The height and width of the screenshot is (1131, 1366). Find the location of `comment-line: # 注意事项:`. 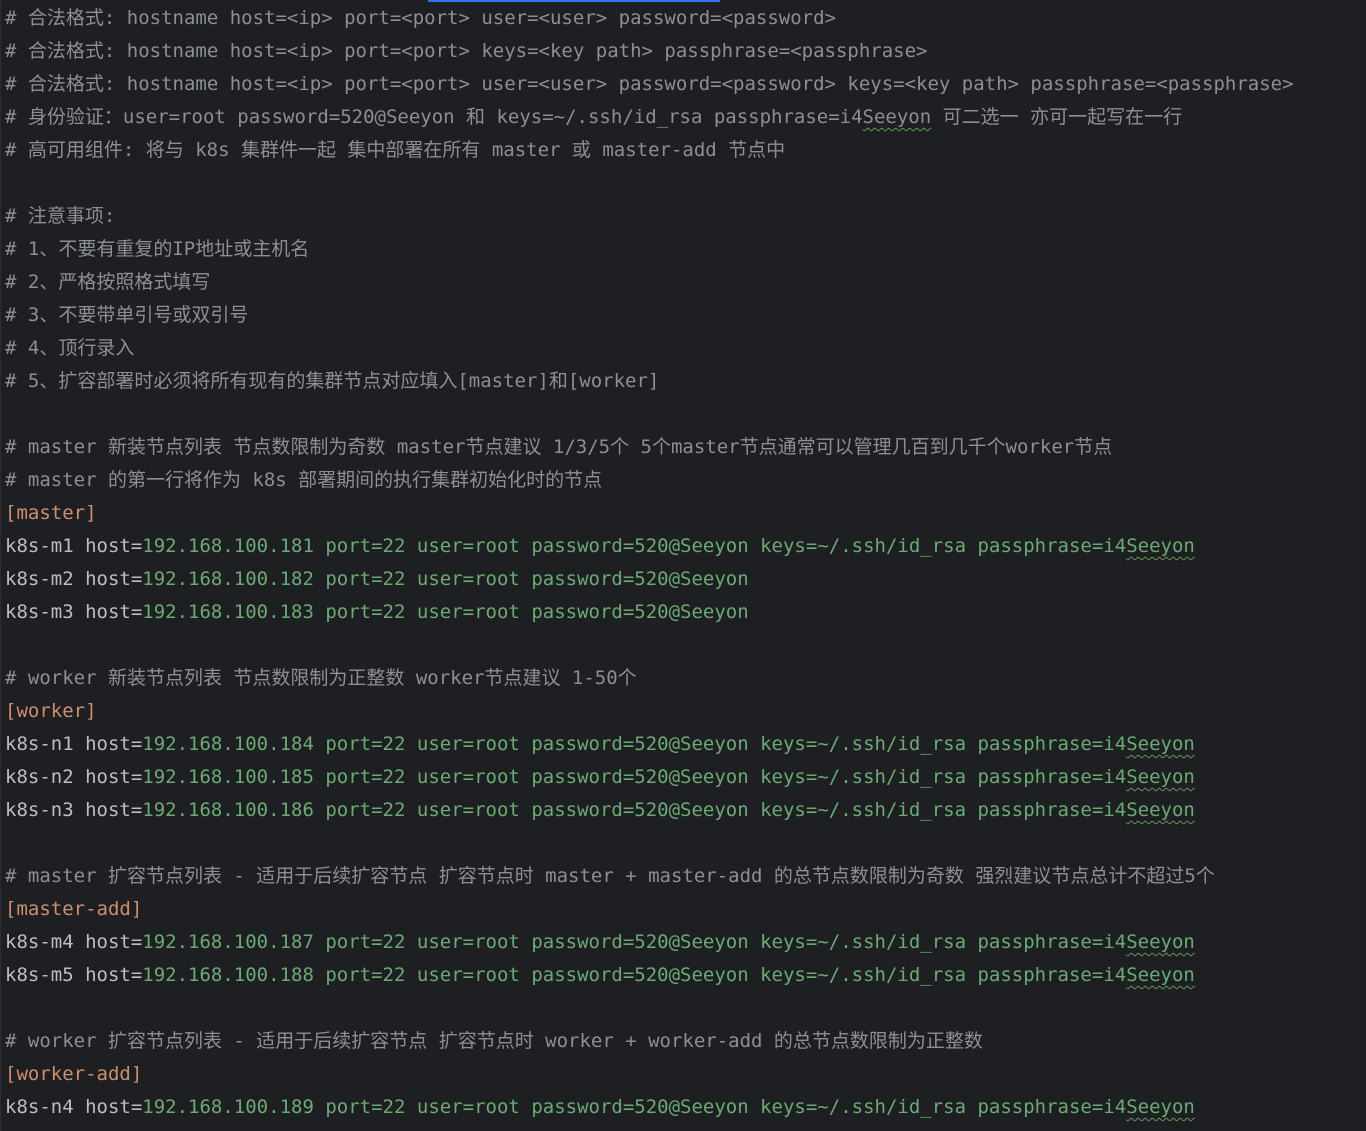

comment-line: # 注意事项: is located at coordinates (685, 216).